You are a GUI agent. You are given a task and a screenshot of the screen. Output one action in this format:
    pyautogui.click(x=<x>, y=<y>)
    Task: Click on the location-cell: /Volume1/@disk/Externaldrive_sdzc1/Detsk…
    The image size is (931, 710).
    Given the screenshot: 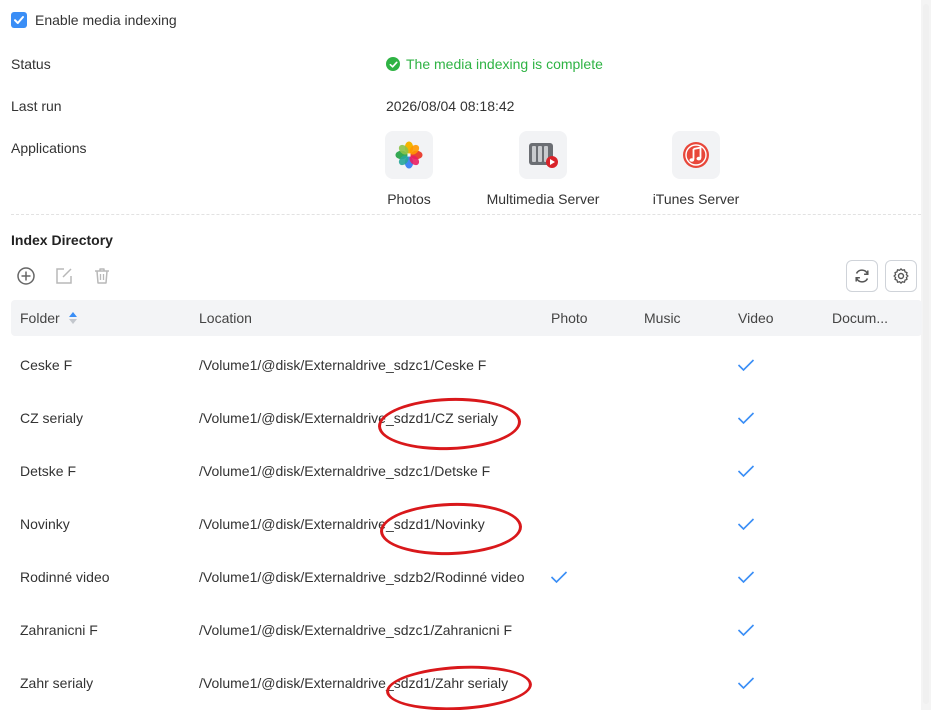 What is the action you would take?
    pyautogui.click(x=345, y=470)
    